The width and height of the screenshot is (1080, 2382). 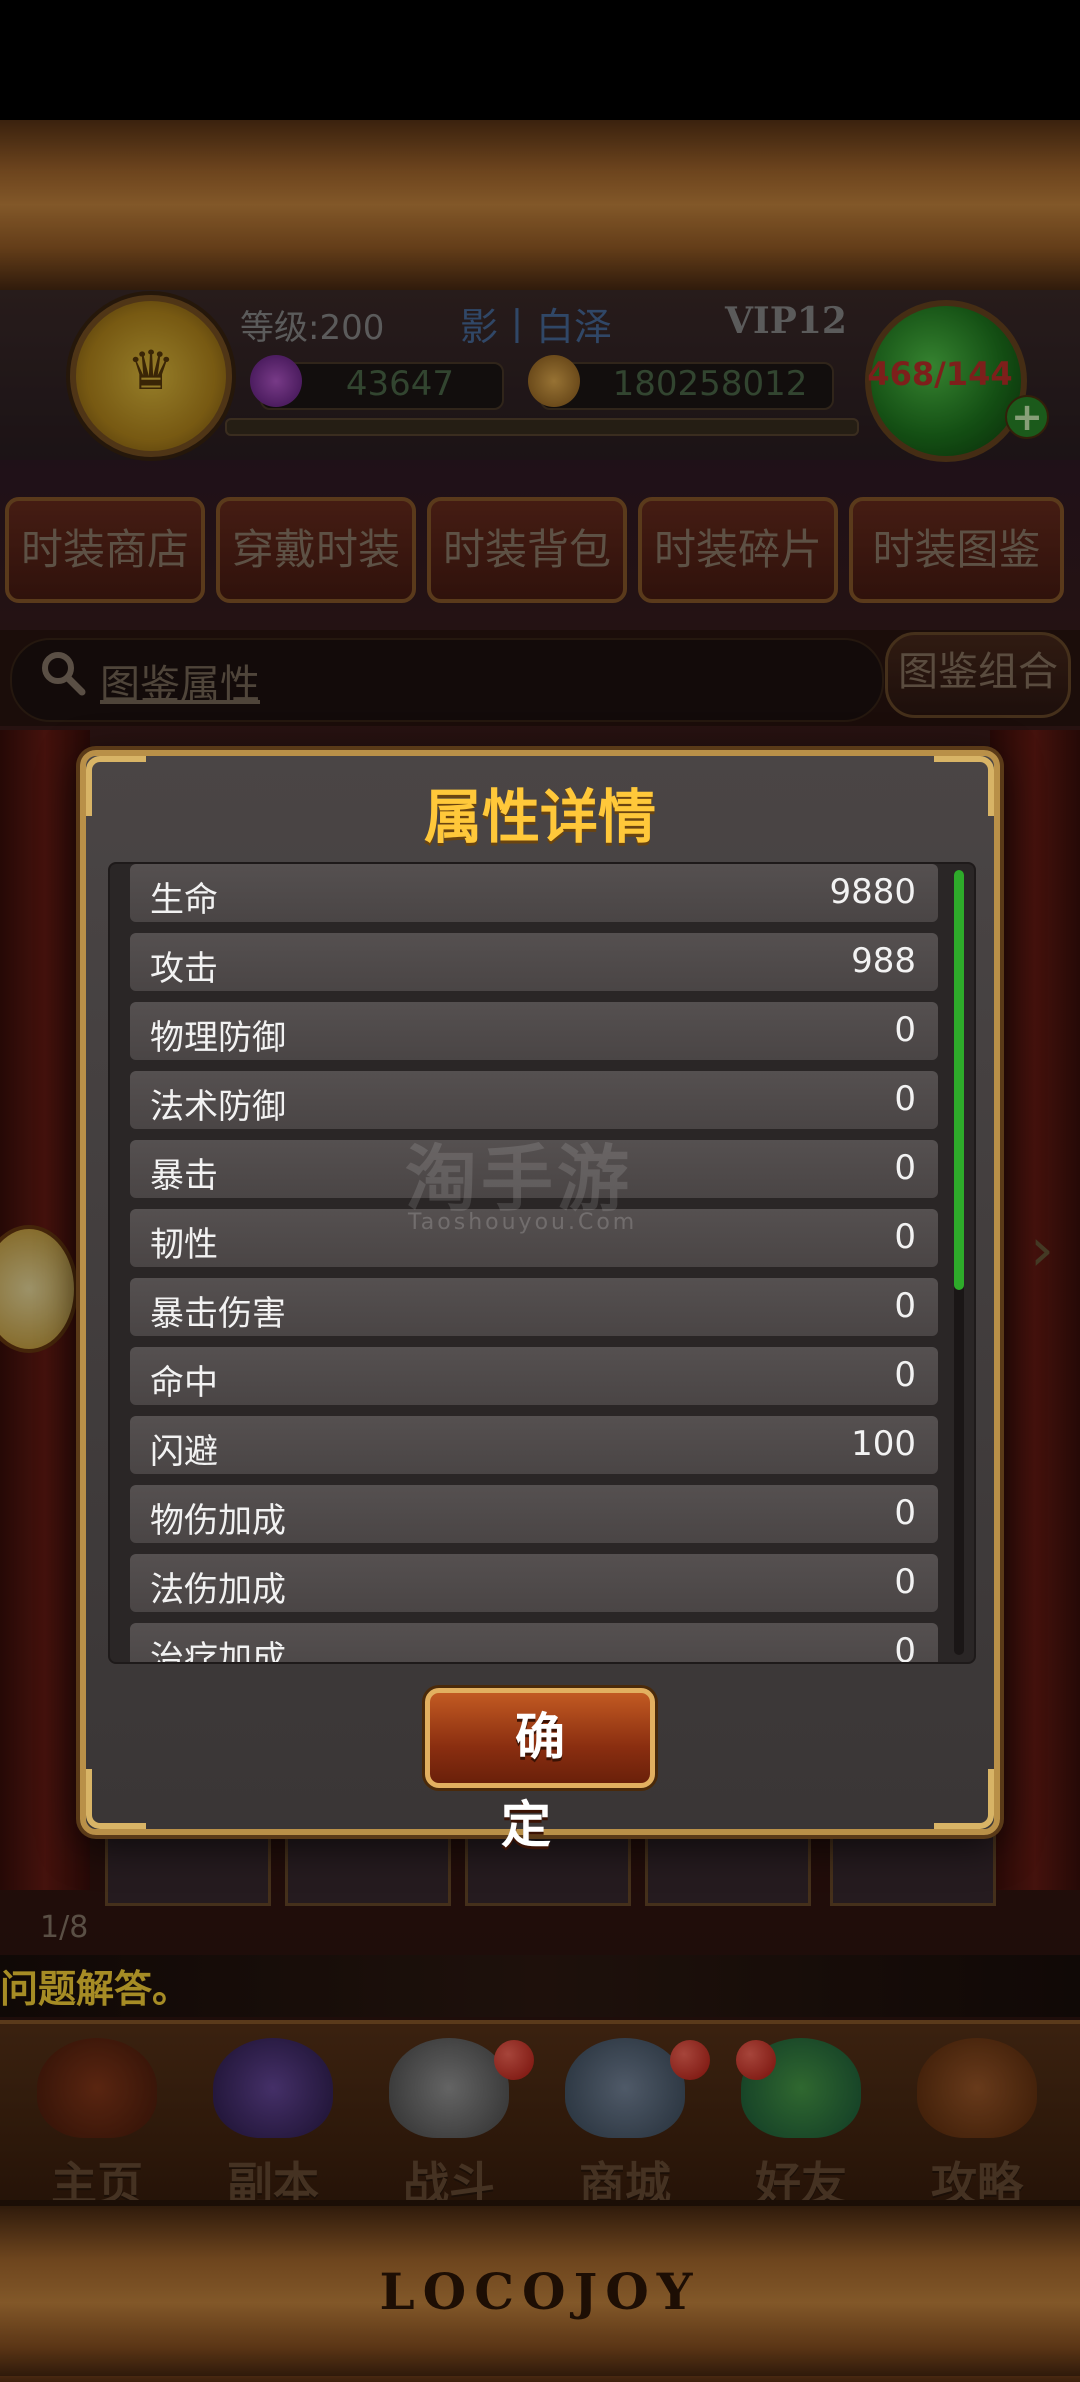 I want to click on attribute-row: 治疗加成 0, so click(x=534, y=1643).